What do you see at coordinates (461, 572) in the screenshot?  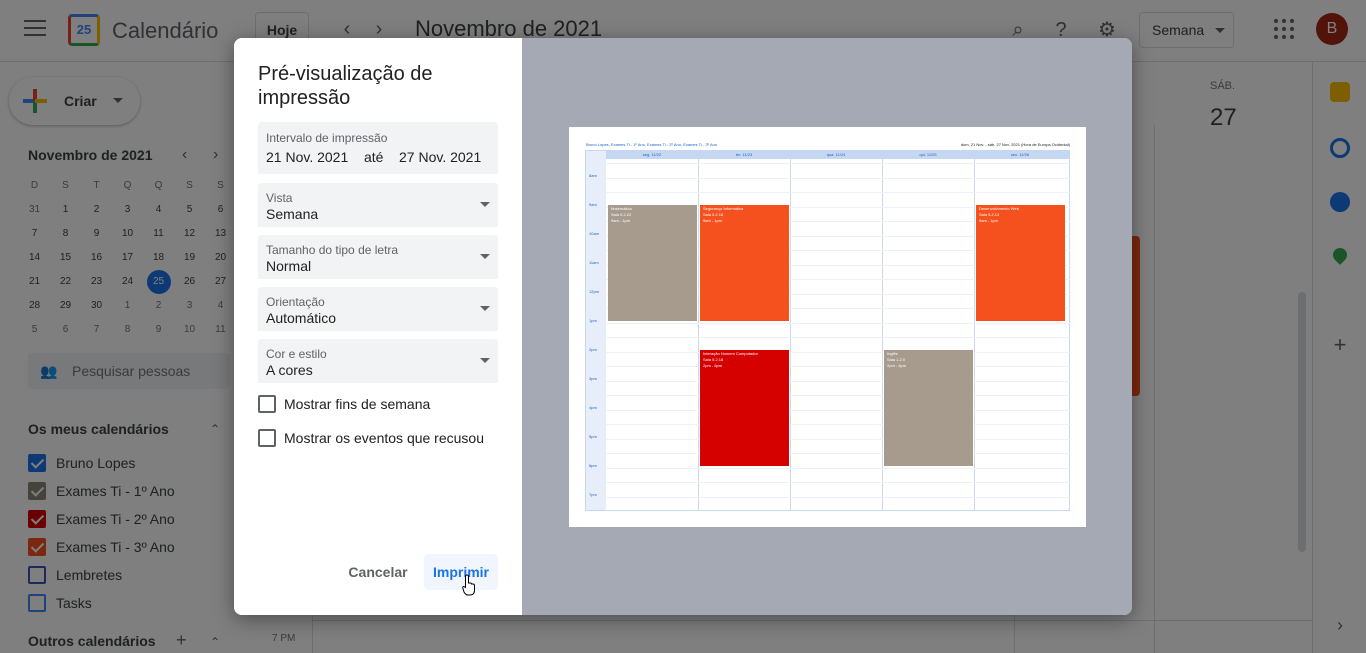 I see `print-button: Imprimir` at bounding box center [461, 572].